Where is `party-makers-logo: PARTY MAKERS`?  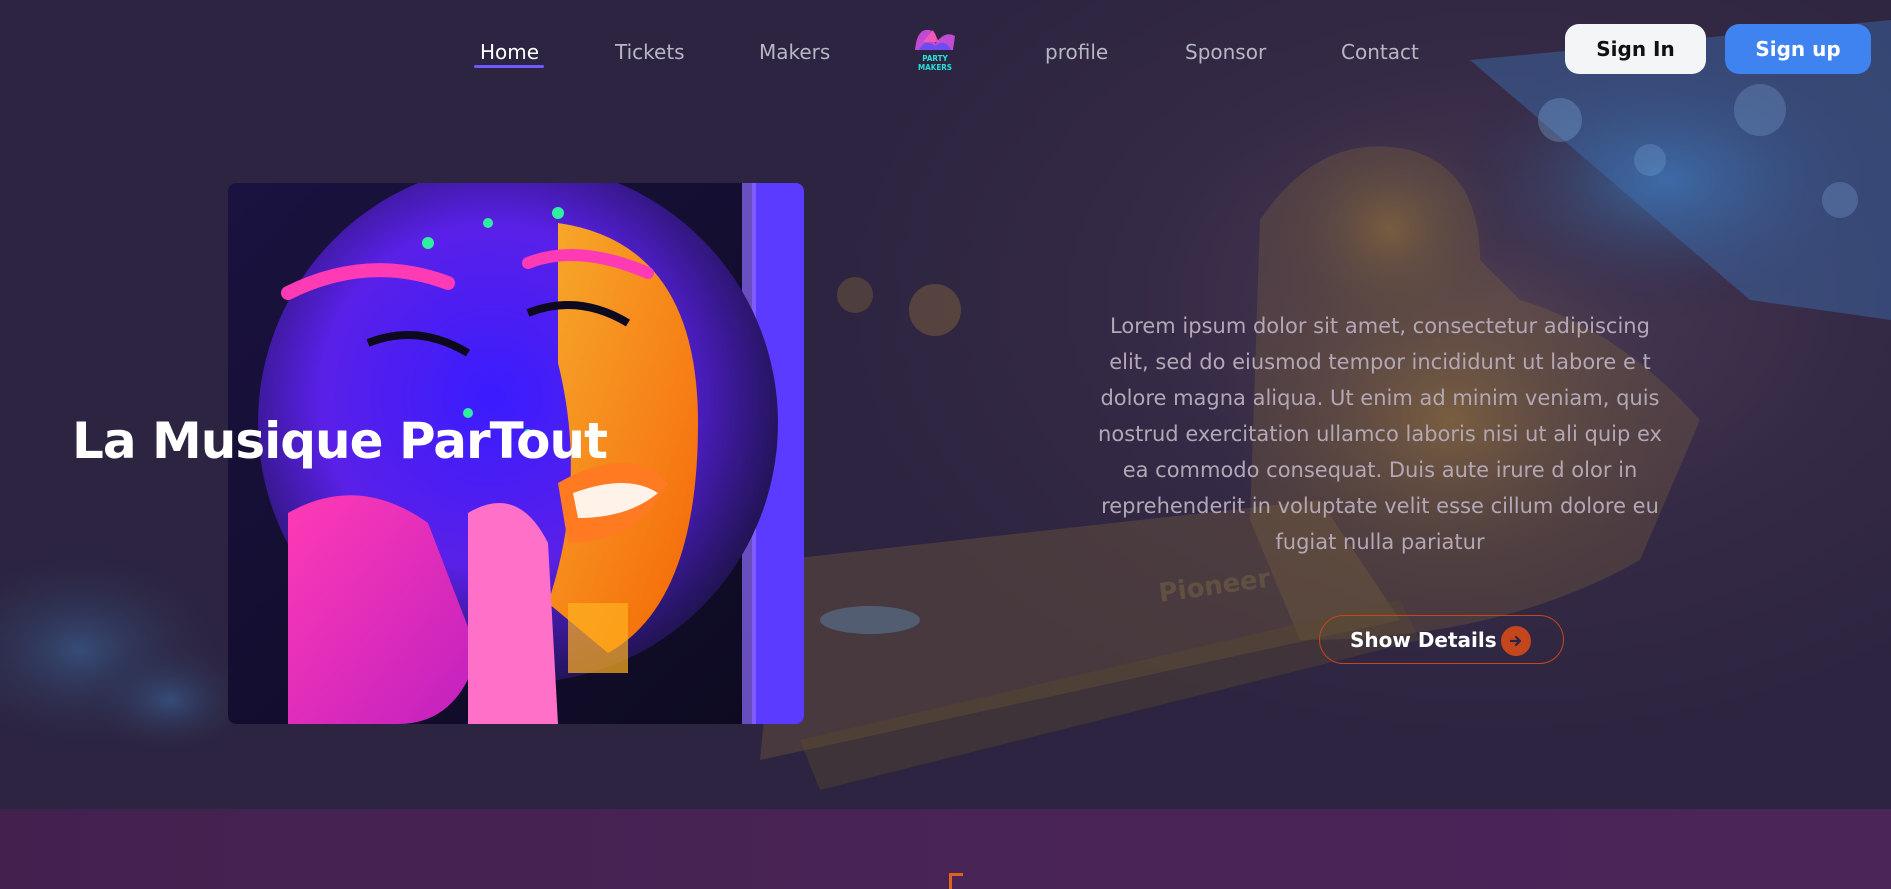
party-makers-logo: PARTY MAKERS is located at coordinates (935, 48).